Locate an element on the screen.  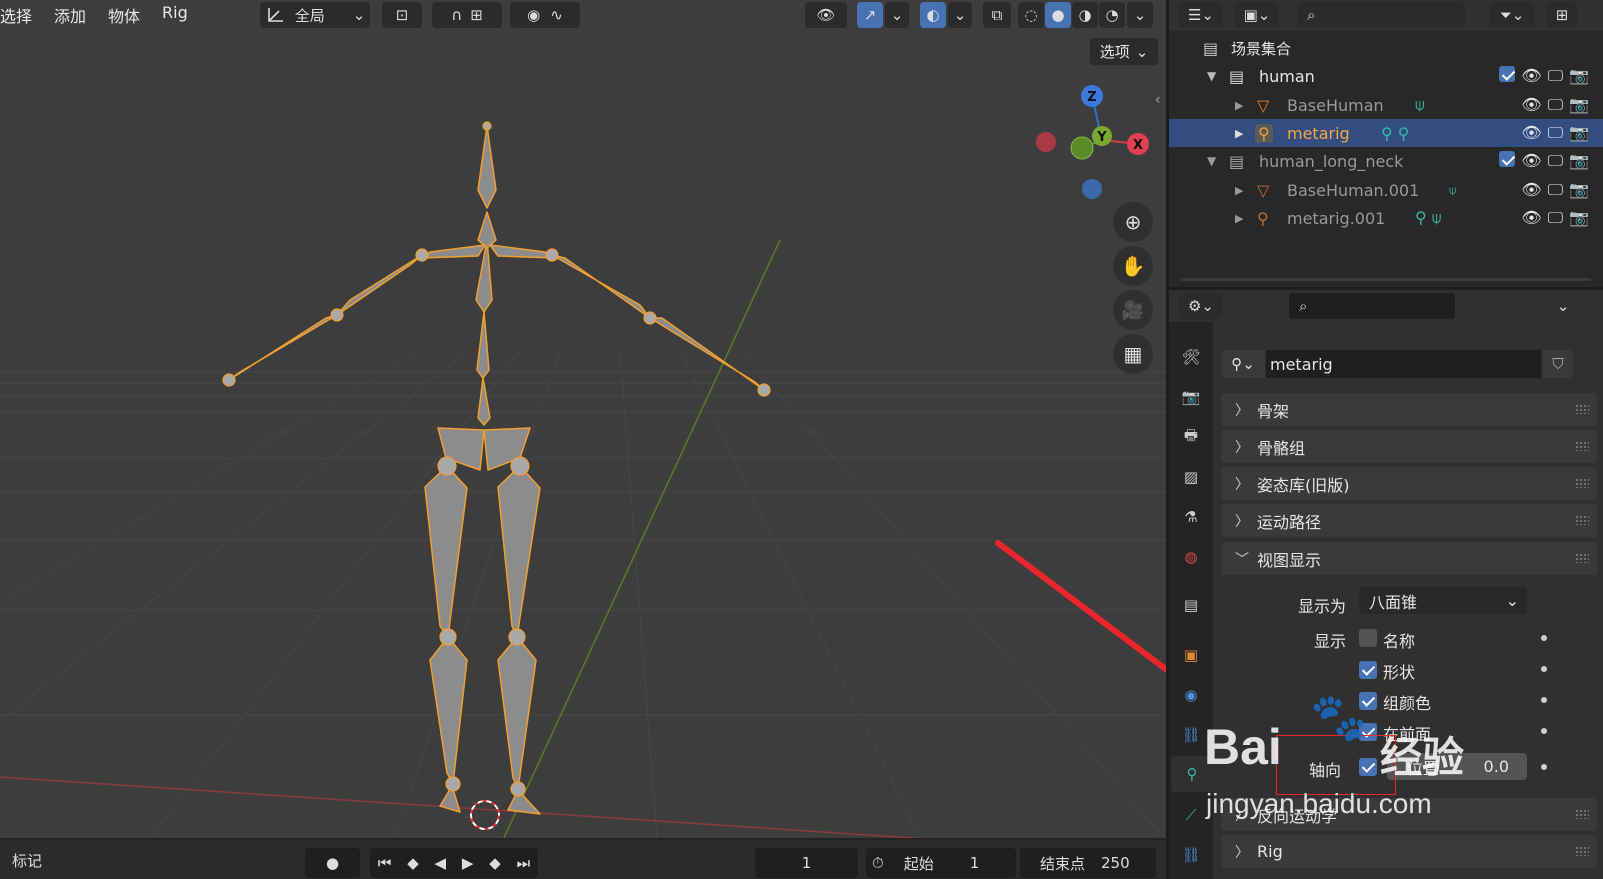
fake-user-button: ⛉ is located at coordinates (1558, 364).